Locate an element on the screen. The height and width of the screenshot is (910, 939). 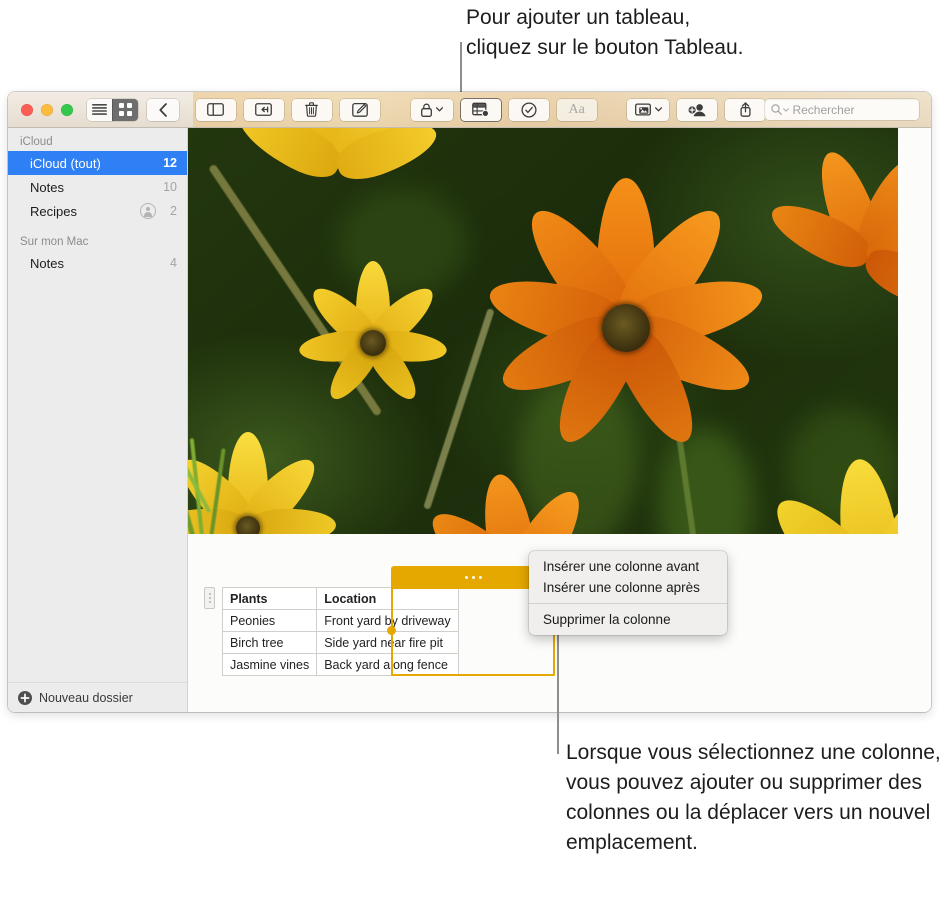
share-group is located at coordinates (696, 109).